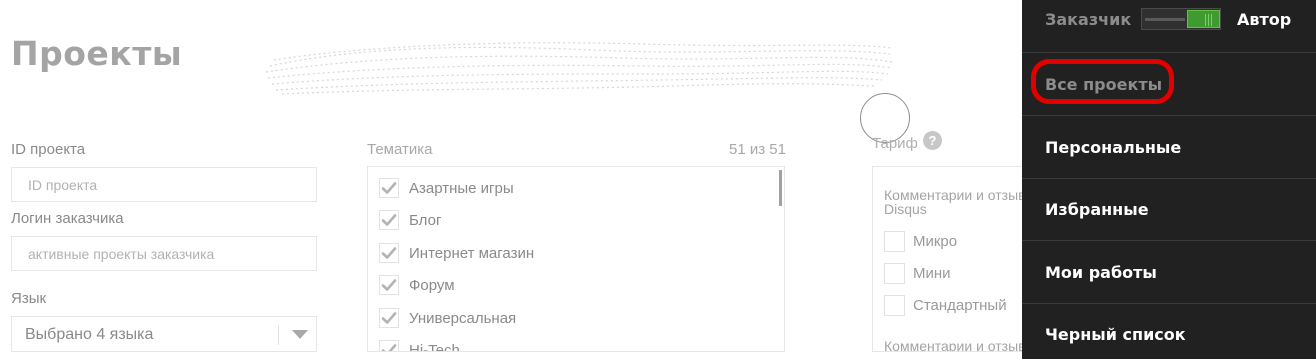  I want to click on toggle-knob, so click(1203, 19).